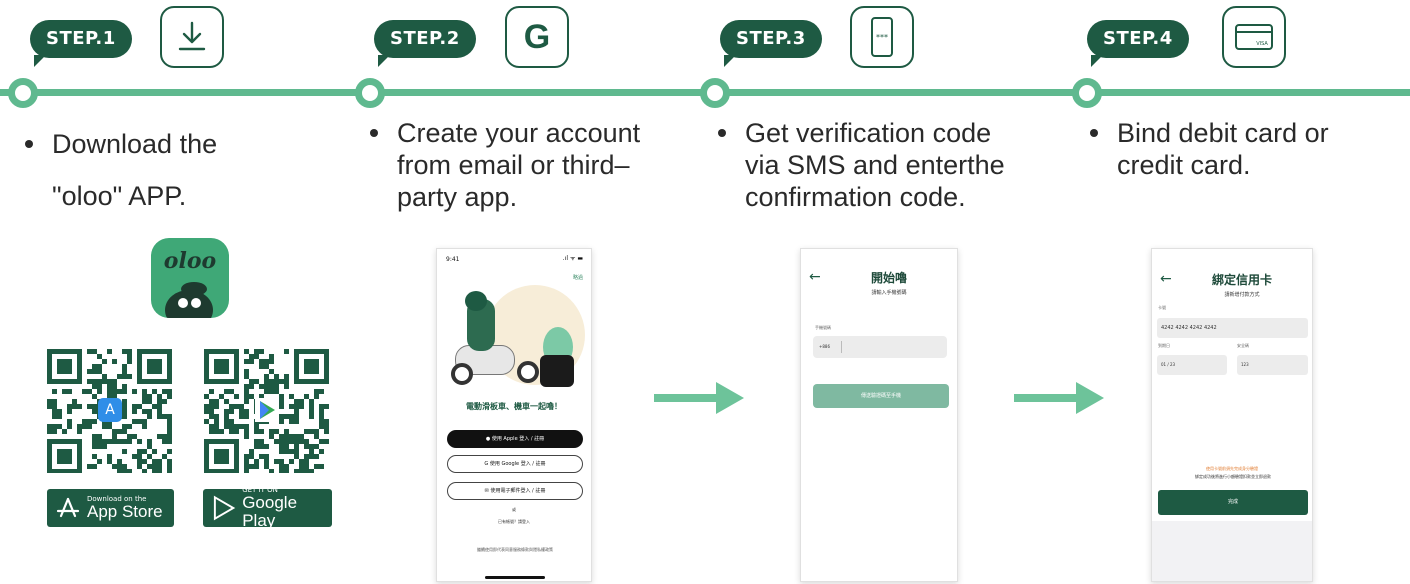  Describe the element at coordinates (1254, 37) in the screenshot. I see `credit-card-icon: VISA` at that location.